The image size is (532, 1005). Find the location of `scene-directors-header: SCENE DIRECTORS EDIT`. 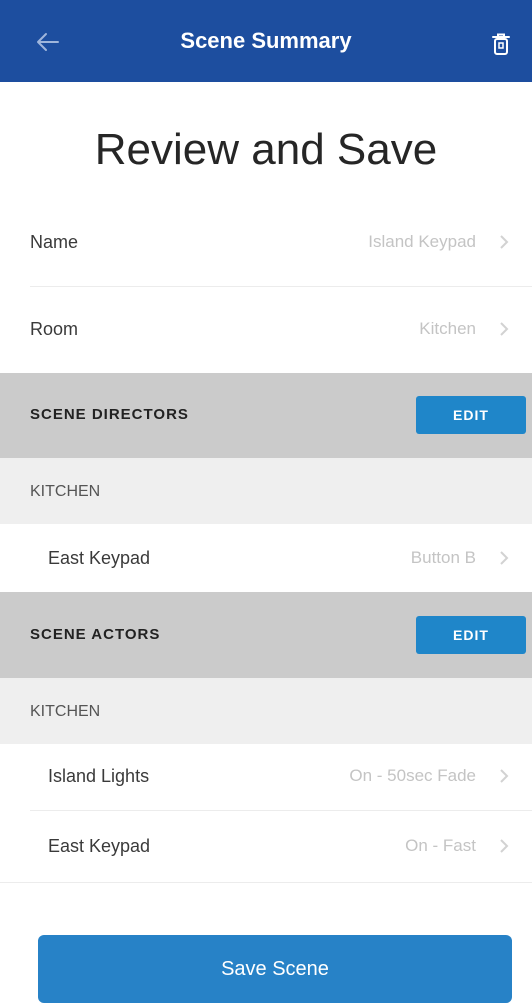

scene-directors-header: SCENE DIRECTORS EDIT is located at coordinates (266, 415).